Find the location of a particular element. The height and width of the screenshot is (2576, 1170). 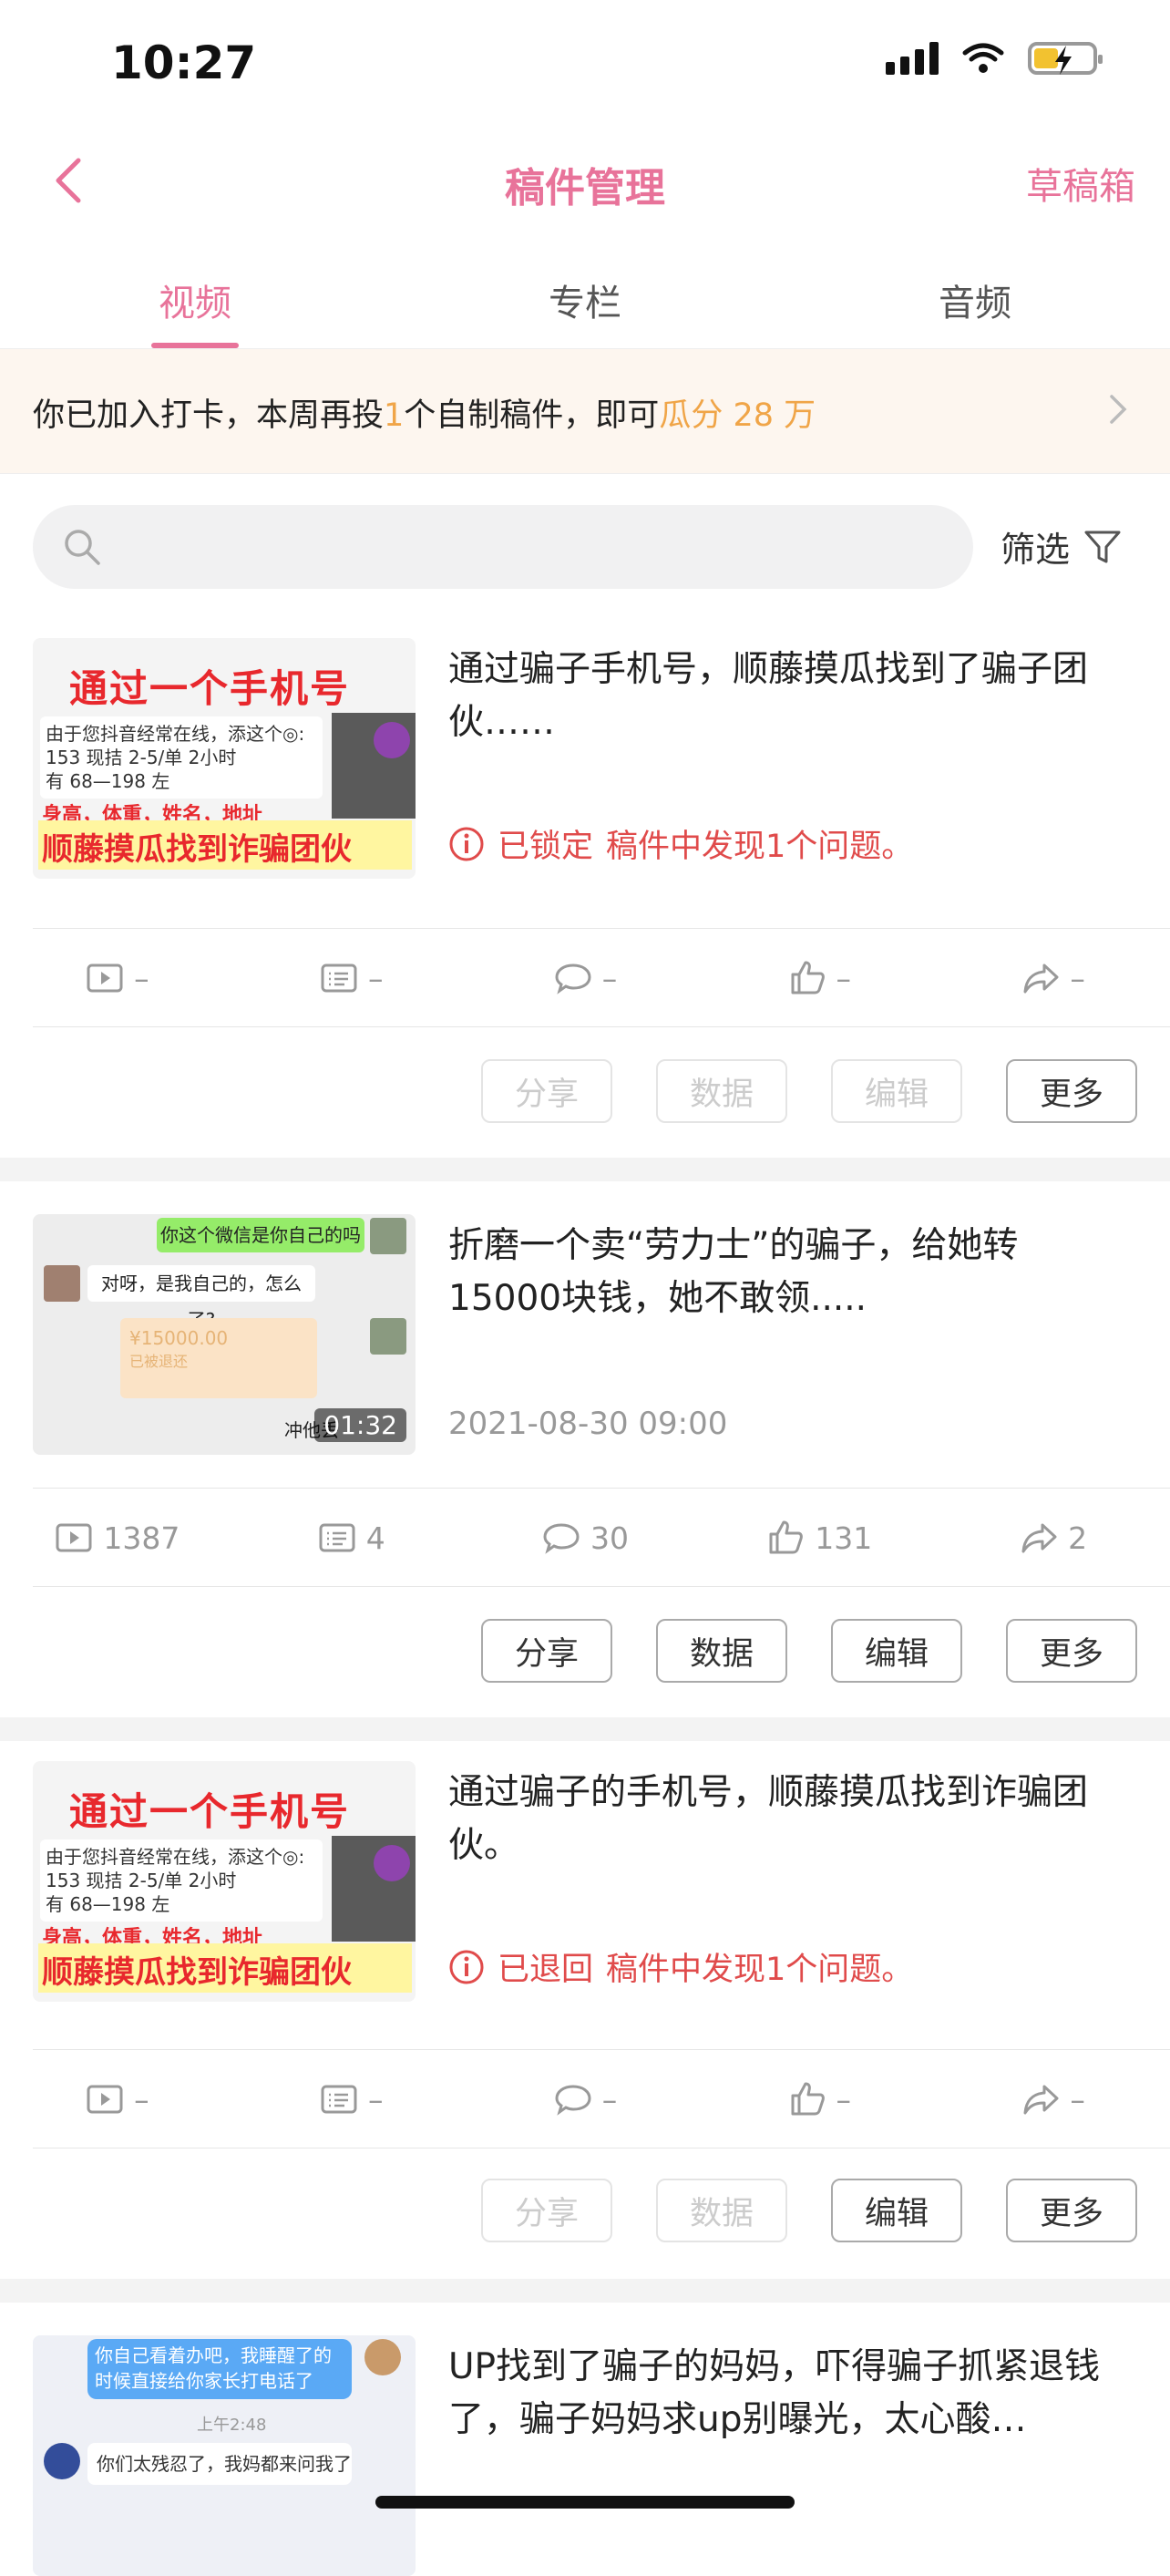

thumb-transfer: ¥15000.00 已被退还 is located at coordinates (219, 1358).